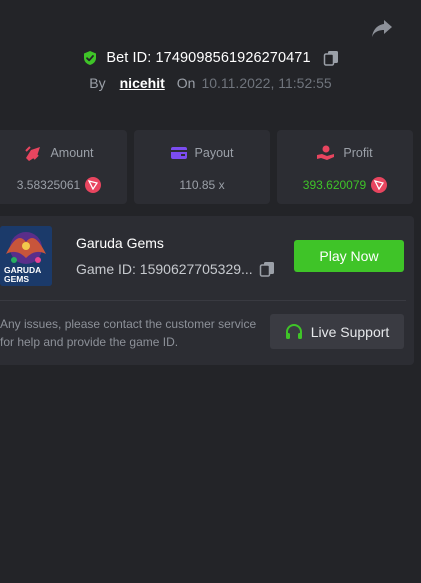 This screenshot has width=421, height=583. I want to click on live-support-button: Live Support, so click(337, 331).